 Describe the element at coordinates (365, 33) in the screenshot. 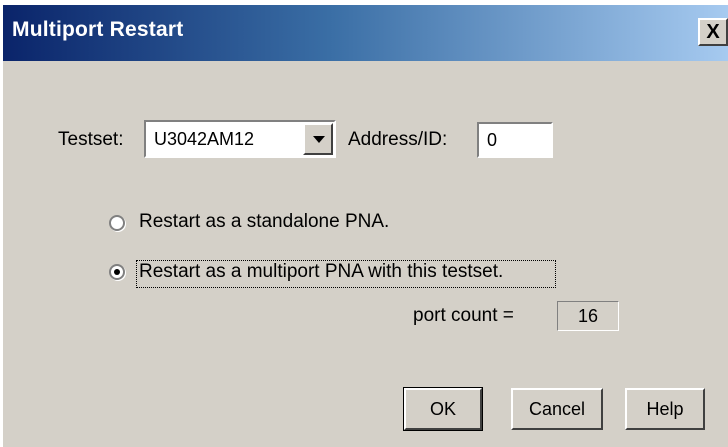

I see `title-bar: Multiport Restart X` at that location.